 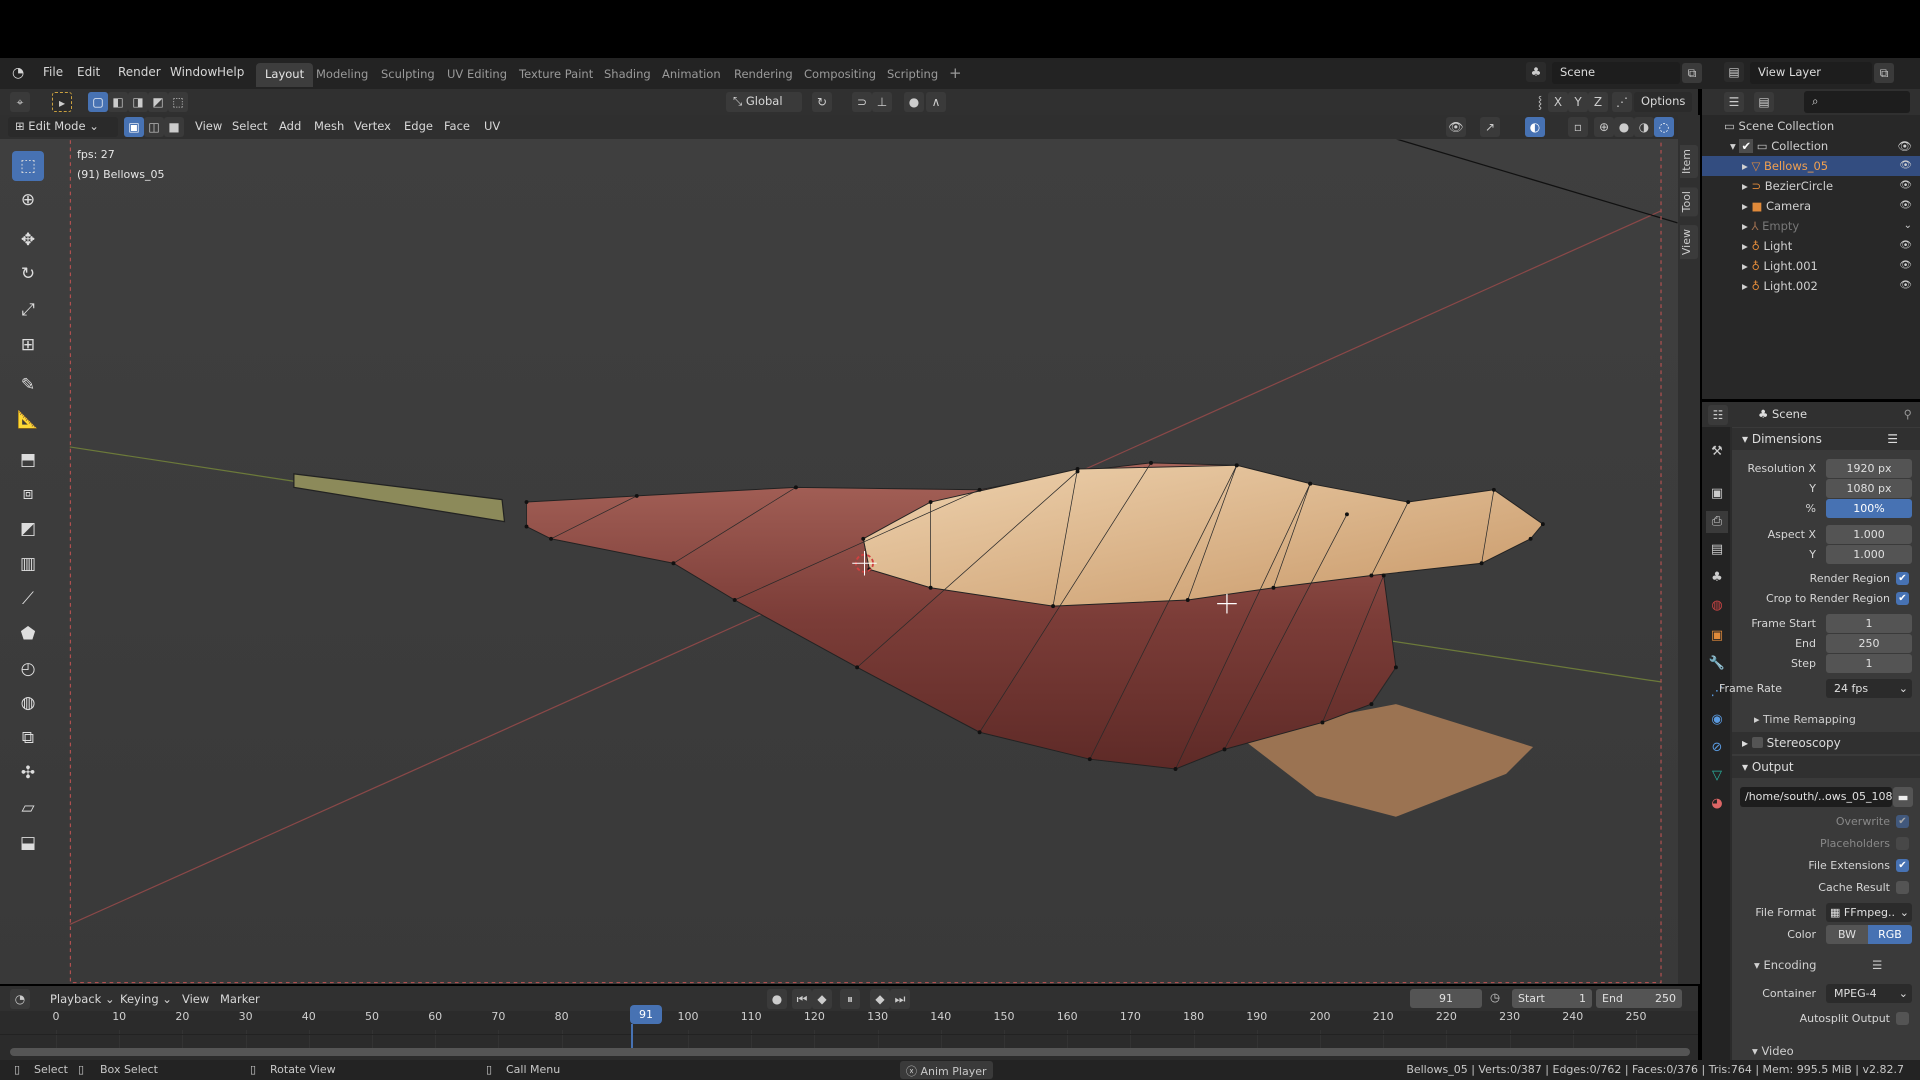 I want to click on extrude-region-tool-icon: ⬒, so click(x=28, y=460).